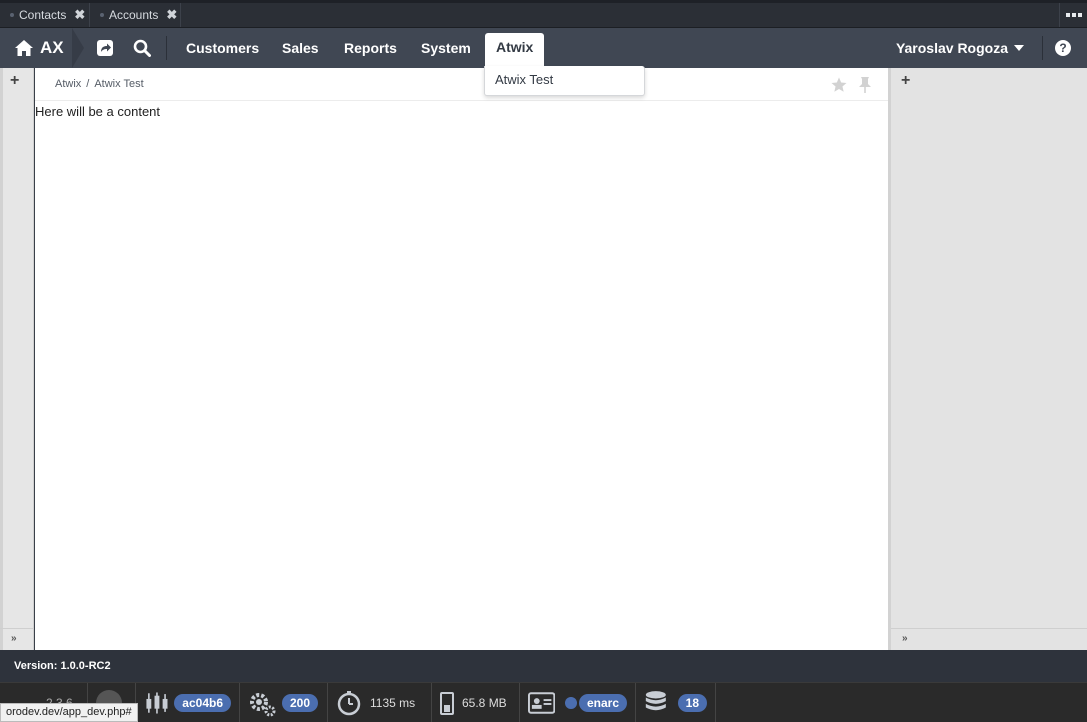 The image size is (1087, 722). What do you see at coordinates (68, 84) in the screenshot?
I see `breadcrumb-parent: Atwix` at bounding box center [68, 84].